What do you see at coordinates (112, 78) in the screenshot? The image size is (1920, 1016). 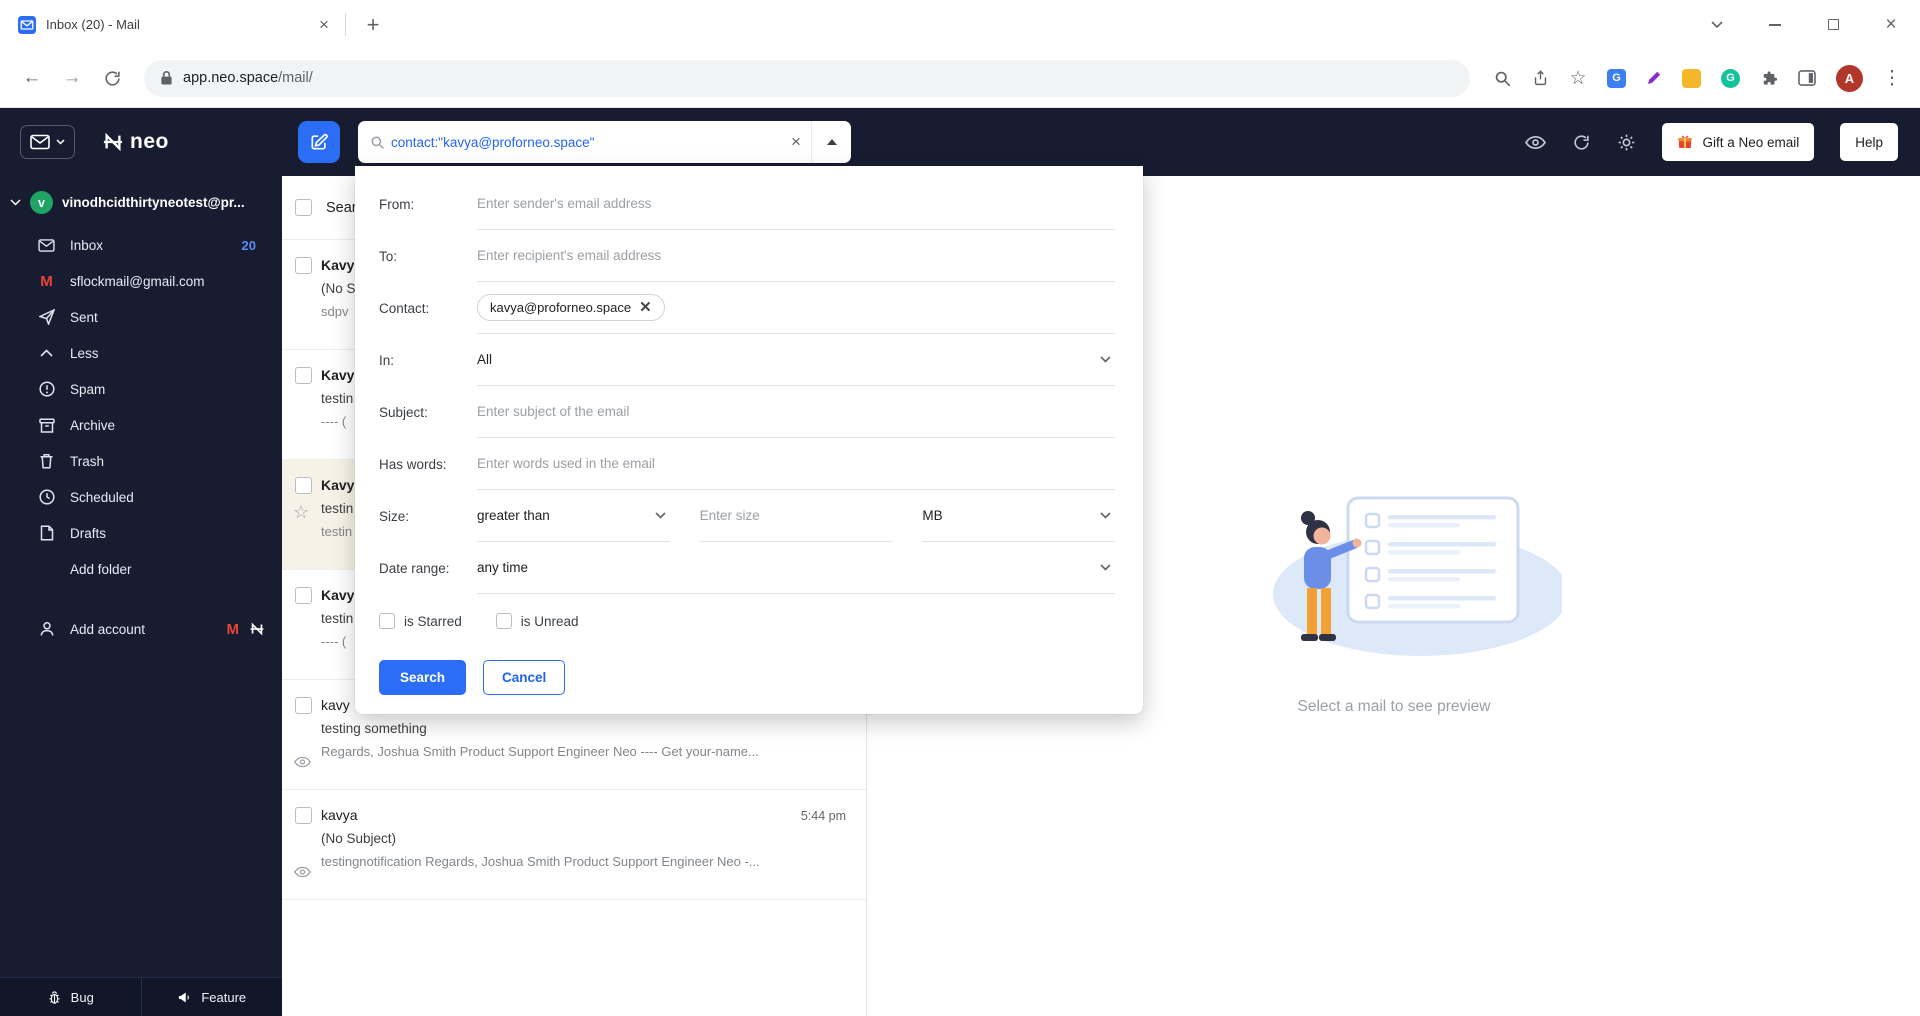 I see `reload-icon` at bounding box center [112, 78].